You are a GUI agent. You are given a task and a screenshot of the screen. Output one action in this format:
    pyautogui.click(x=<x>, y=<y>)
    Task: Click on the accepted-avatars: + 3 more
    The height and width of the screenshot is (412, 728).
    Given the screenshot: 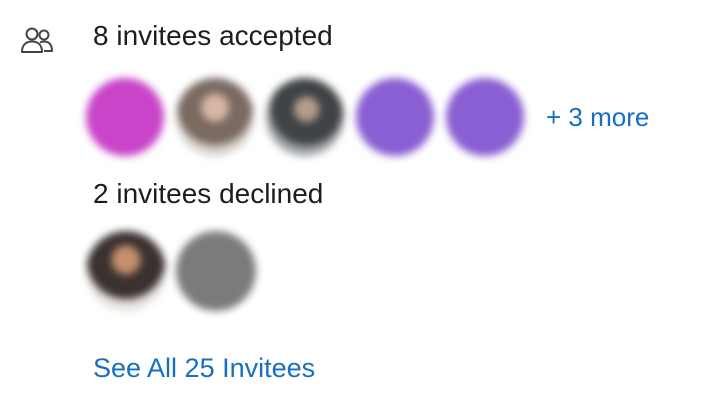 What is the action you would take?
    pyautogui.click(x=367, y=117)
    